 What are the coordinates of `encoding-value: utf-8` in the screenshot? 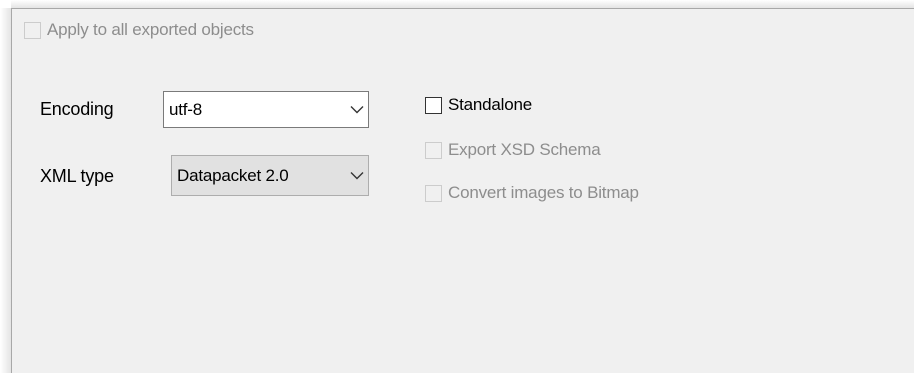 It's located at (255, 110).